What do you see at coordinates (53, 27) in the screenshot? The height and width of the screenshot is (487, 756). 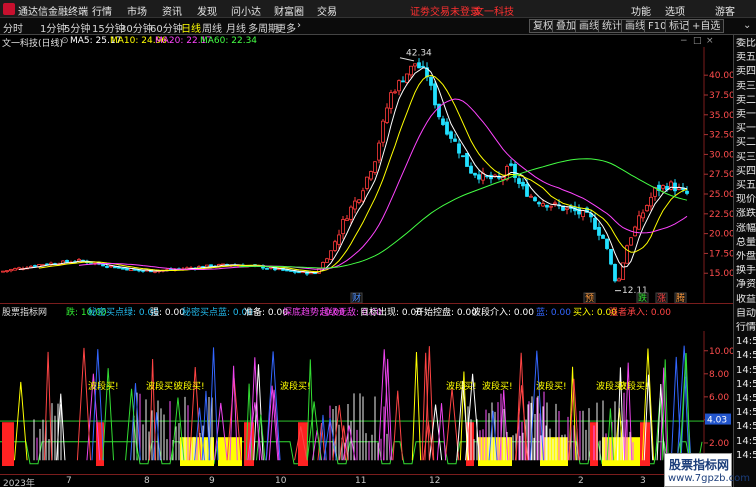 I see `period-1min: 1分钟` at bounding box center [53, 27].